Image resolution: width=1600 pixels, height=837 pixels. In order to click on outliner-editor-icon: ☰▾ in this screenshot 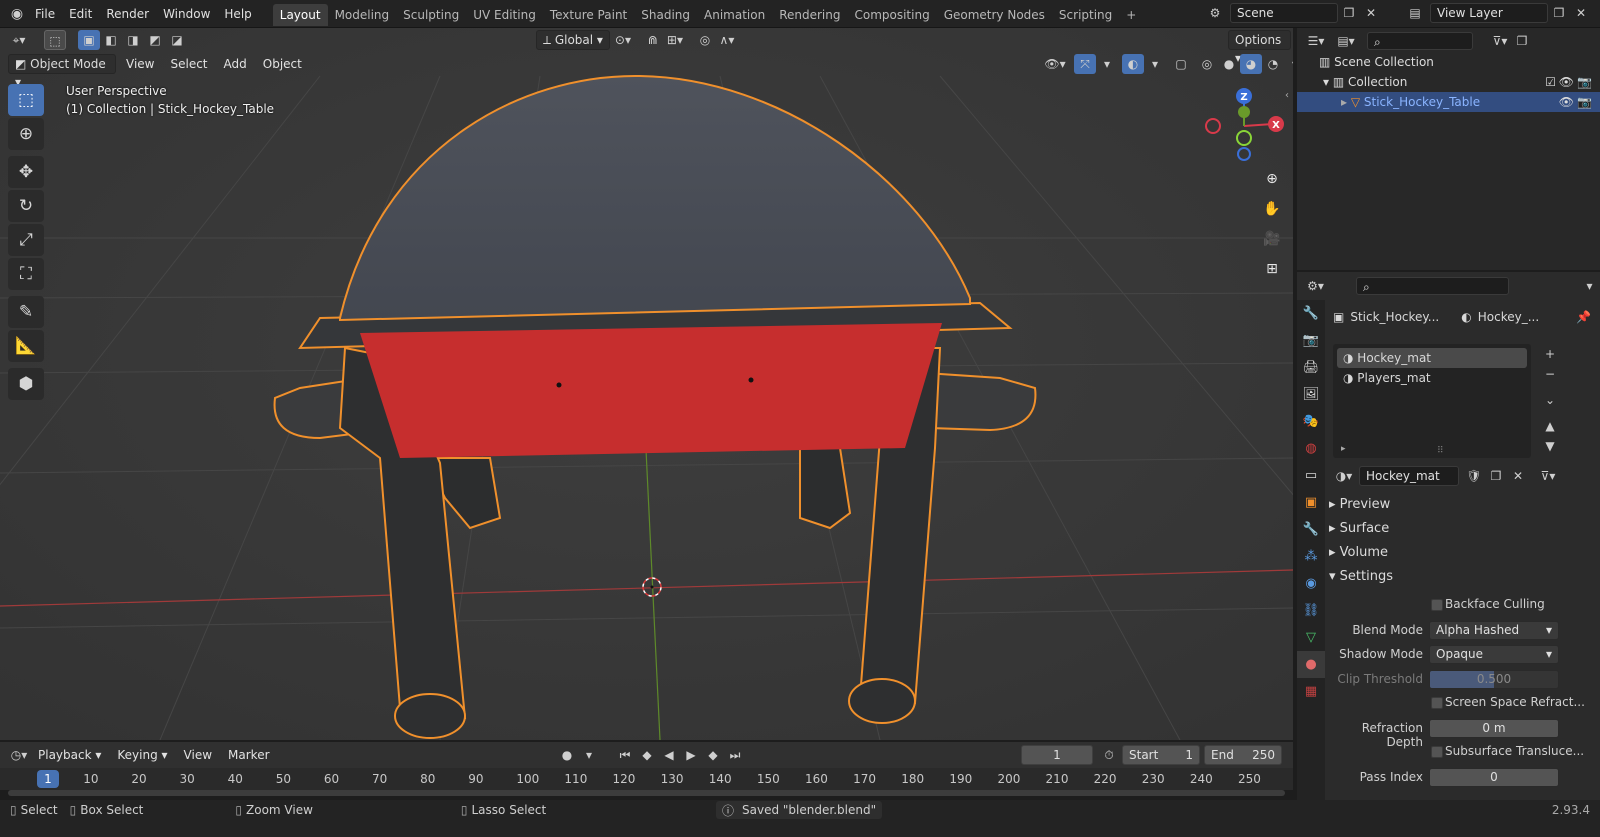, I will do `click(1316, 41)`.